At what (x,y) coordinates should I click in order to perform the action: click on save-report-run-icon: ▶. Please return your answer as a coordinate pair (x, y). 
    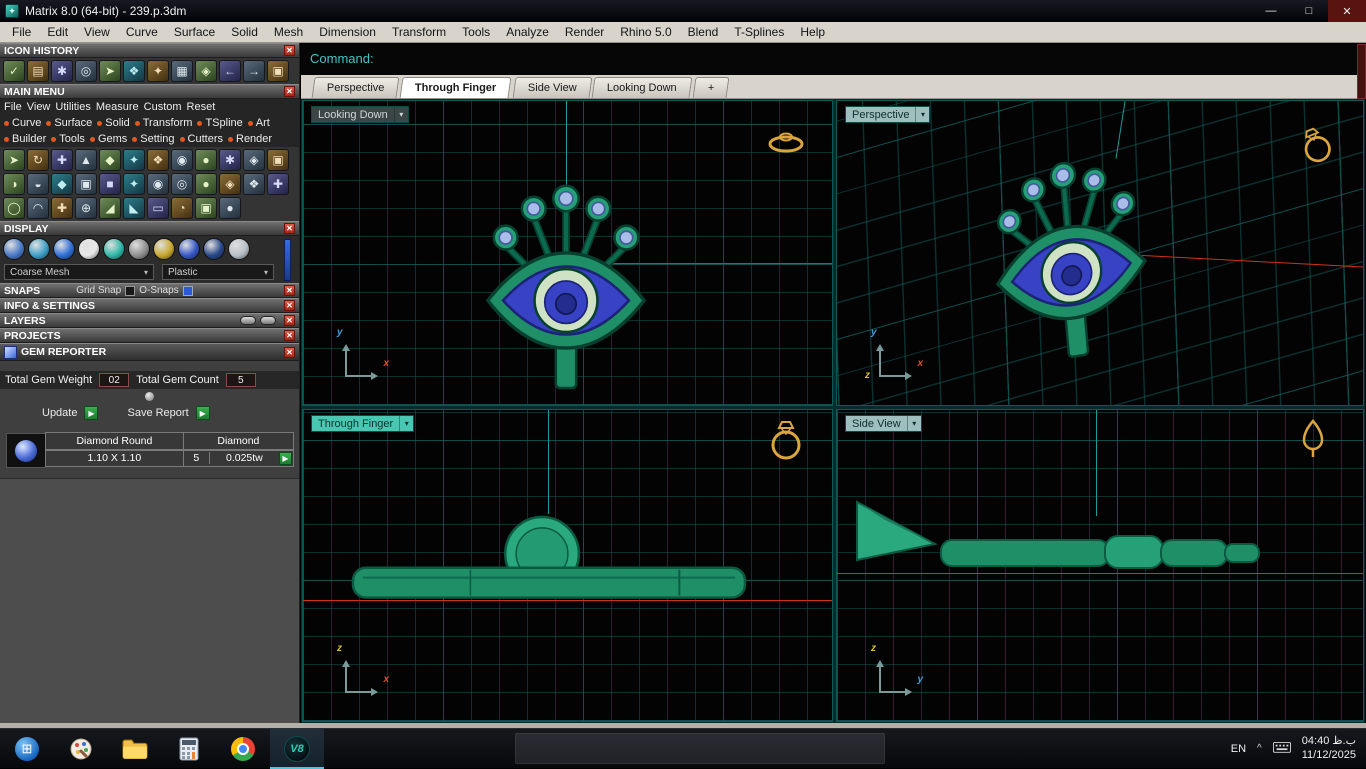
    Looking at the image, I should click on (202, 413).